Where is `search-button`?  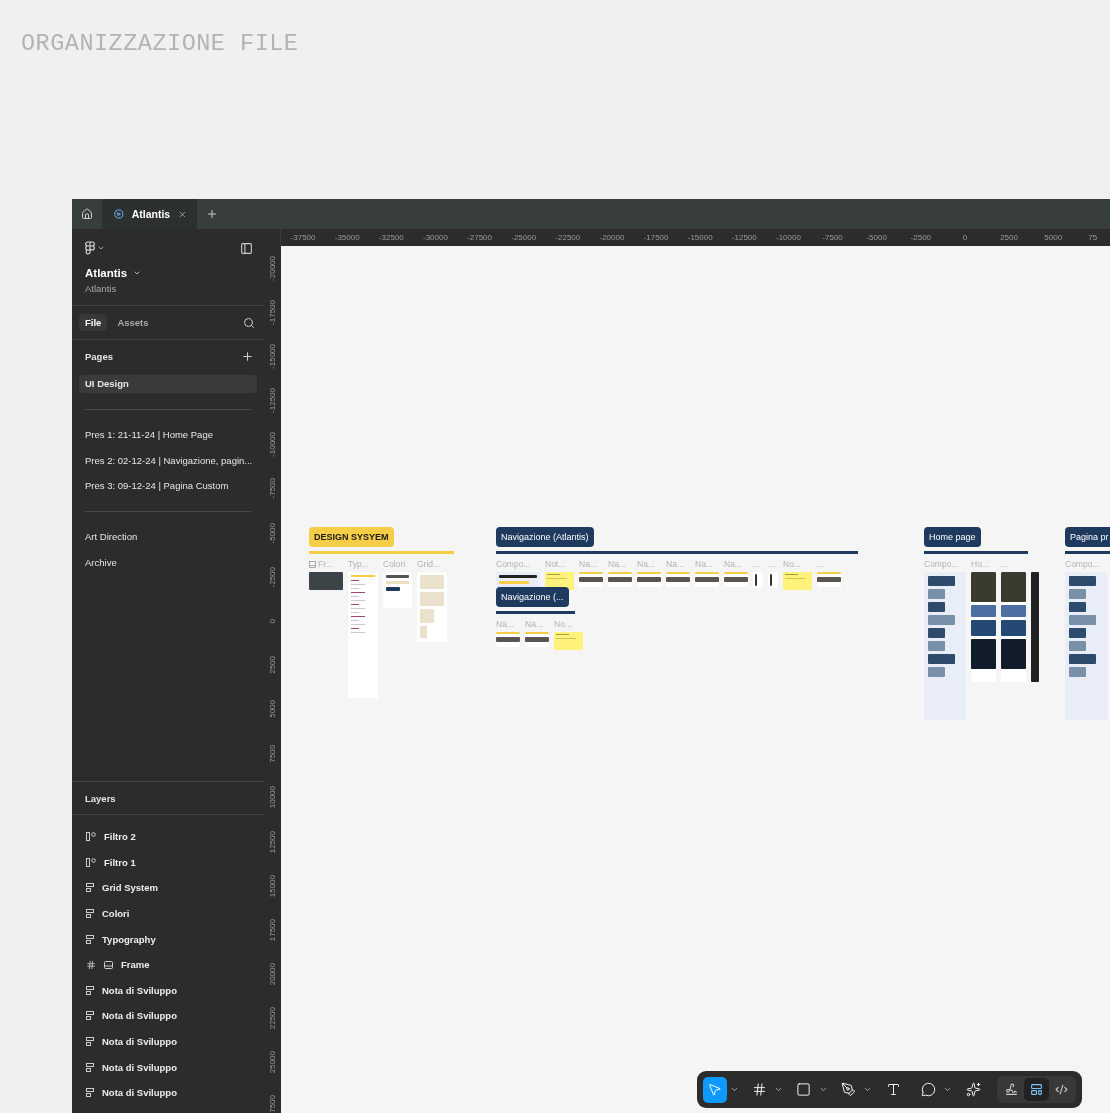
search-button is located at coordinates (249, 322).